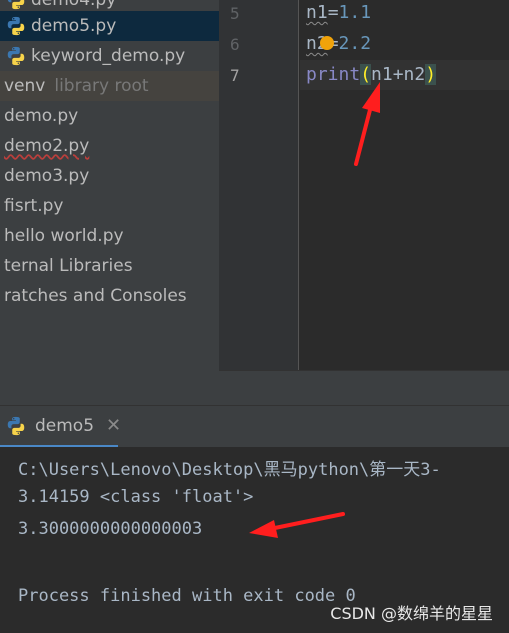 The height and width of the screenshot is (633, 509). Describe the element at coordinates (398, 74) in the screenshot. I see `code-token: n1+n2` at that location.